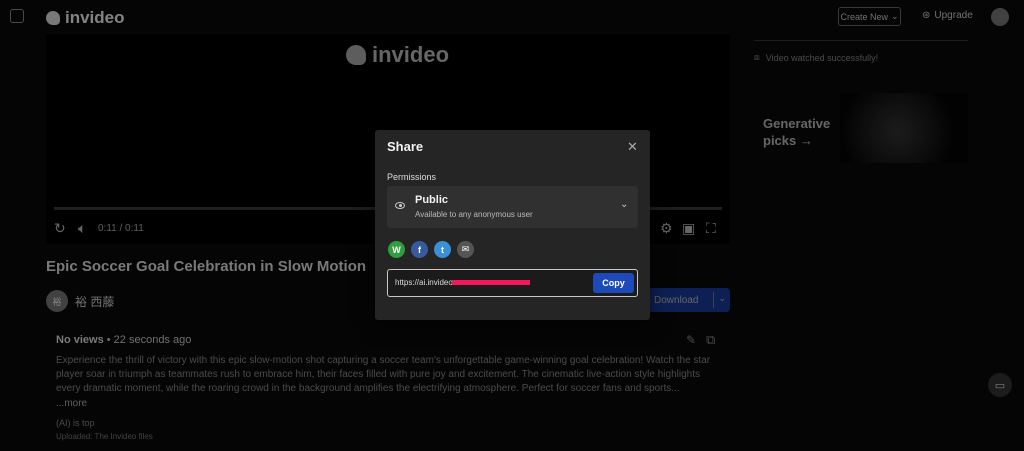 The height and width of the screenshot is (451, 1024). I want to click on permission-subtitle: Available to any anonymous user, so click(474, 214).